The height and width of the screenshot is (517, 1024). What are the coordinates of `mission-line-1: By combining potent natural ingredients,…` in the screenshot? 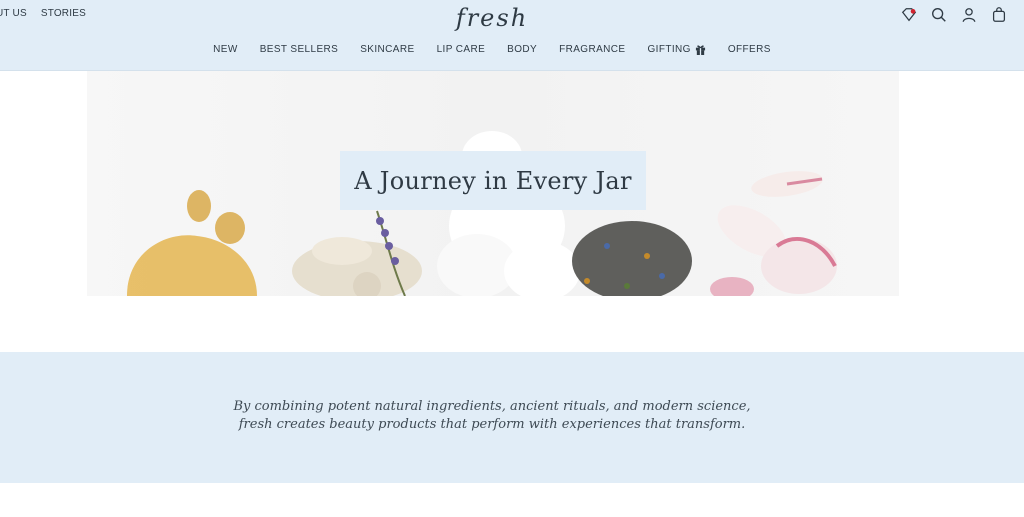 It's located at (492, 406).